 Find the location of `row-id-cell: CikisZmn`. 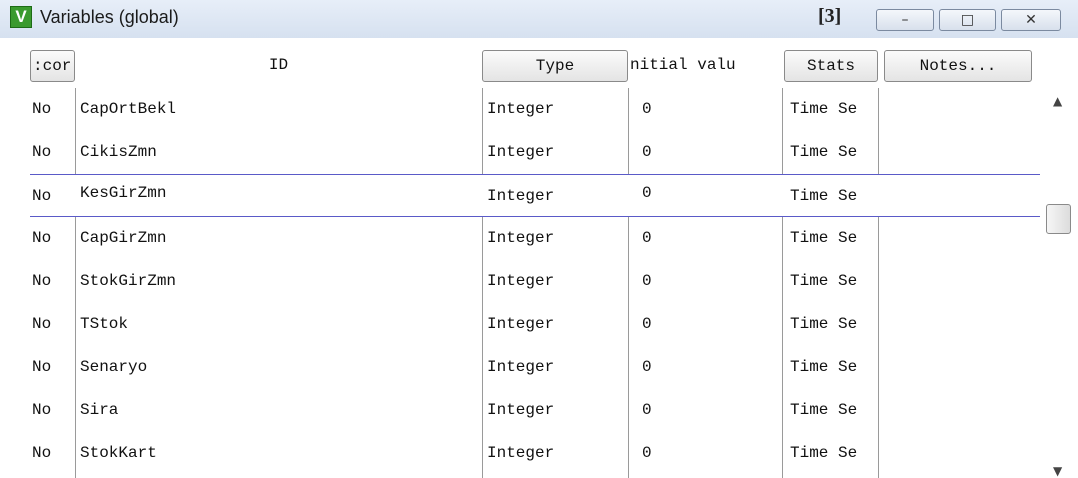

row-id-cell: CikisZmn is located at coordinates (280, 152).